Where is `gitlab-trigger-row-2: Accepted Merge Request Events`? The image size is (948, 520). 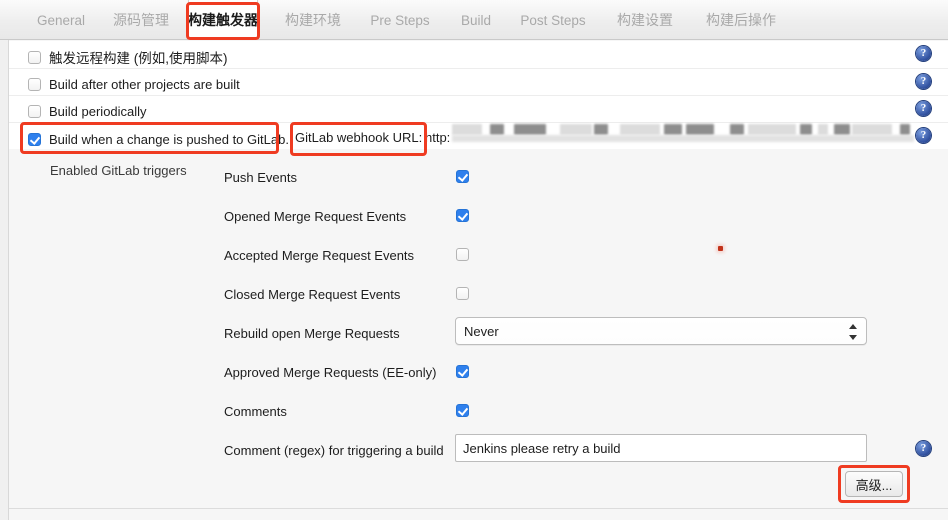
gitlab-trigger-row-2: Accepted Merge Request Events is located at coordinates (319, 255).